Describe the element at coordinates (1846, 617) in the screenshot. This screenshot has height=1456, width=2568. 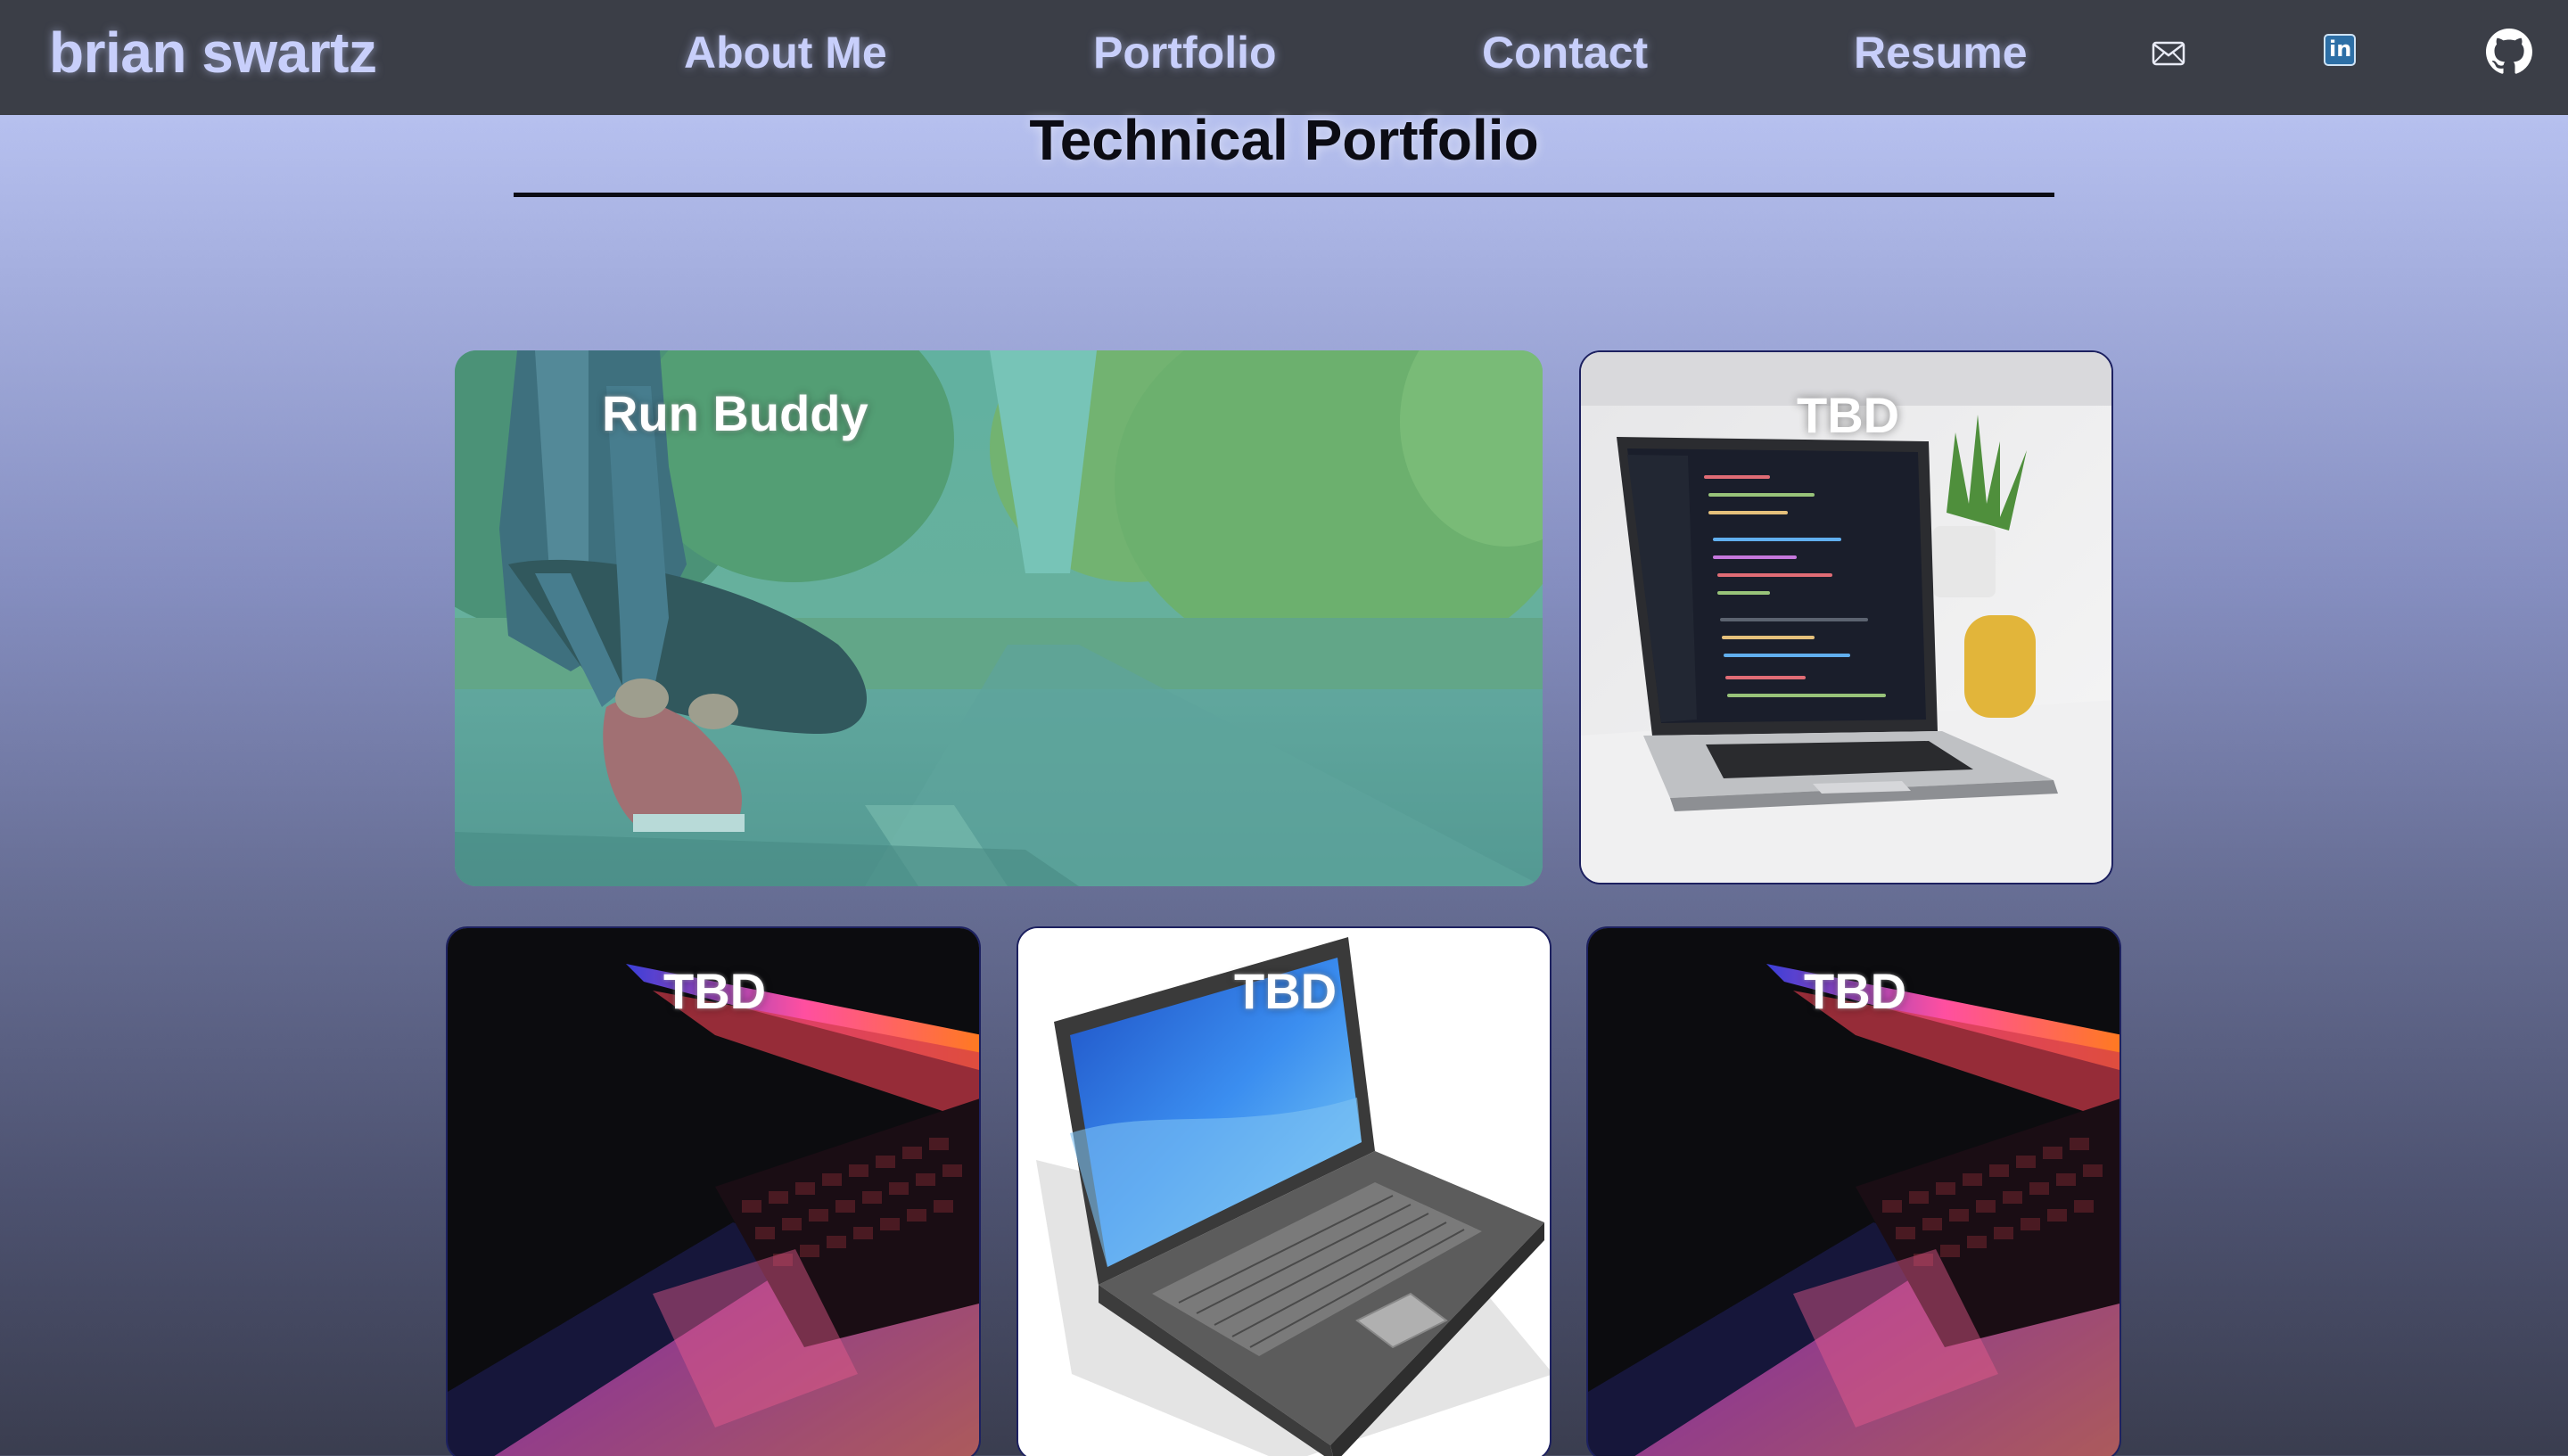
I see `project-card-tbd-1: TBD` at that location.